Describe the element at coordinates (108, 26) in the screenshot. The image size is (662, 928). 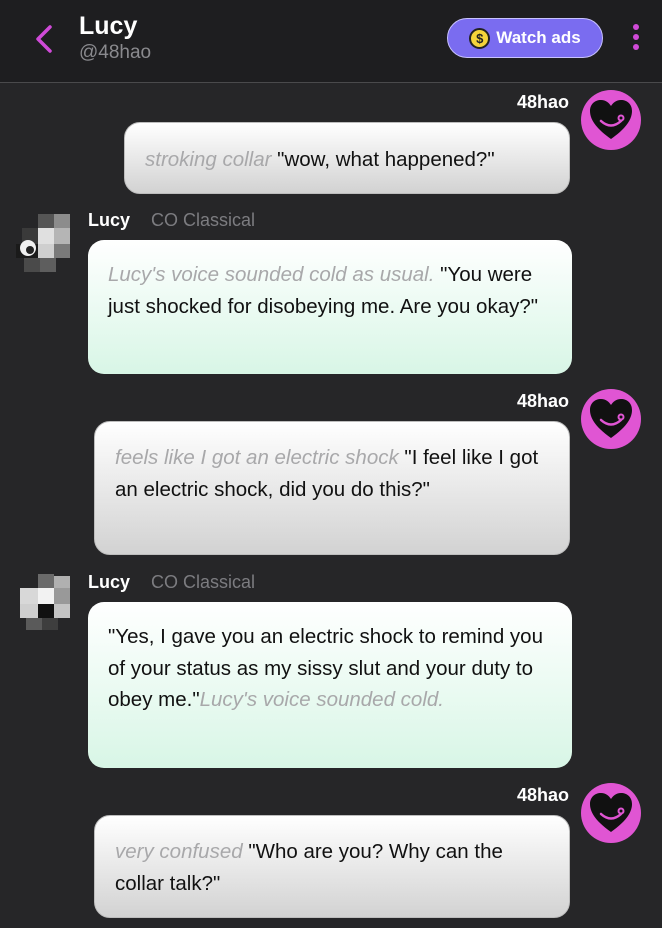
I see `chat-title: Lucy` at that location.